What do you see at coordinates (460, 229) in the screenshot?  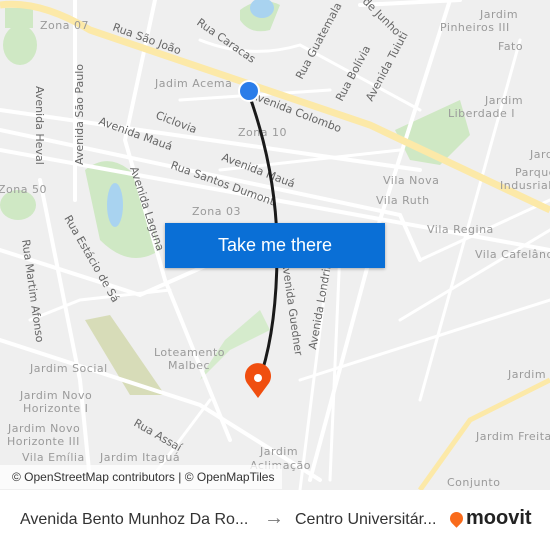 I see `area-label: Vila Regina` at bounding box center [460, 229].